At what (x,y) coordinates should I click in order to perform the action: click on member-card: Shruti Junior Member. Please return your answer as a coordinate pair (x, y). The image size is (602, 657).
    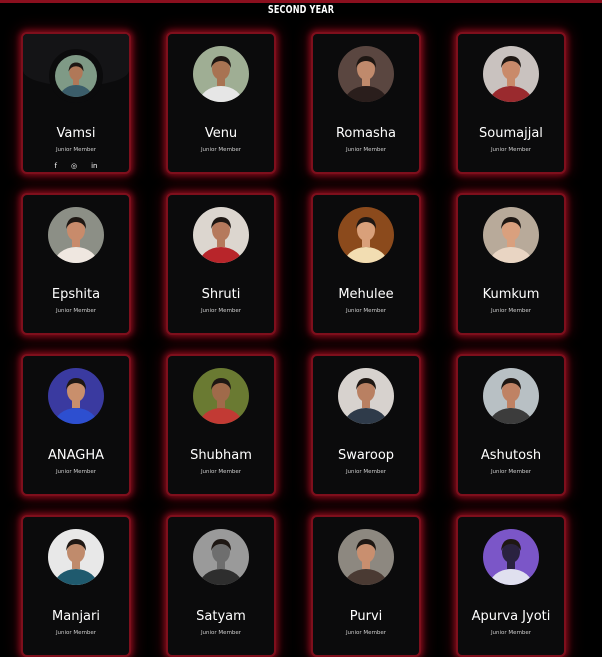
    Looking at the image, I should click on (221, 264).